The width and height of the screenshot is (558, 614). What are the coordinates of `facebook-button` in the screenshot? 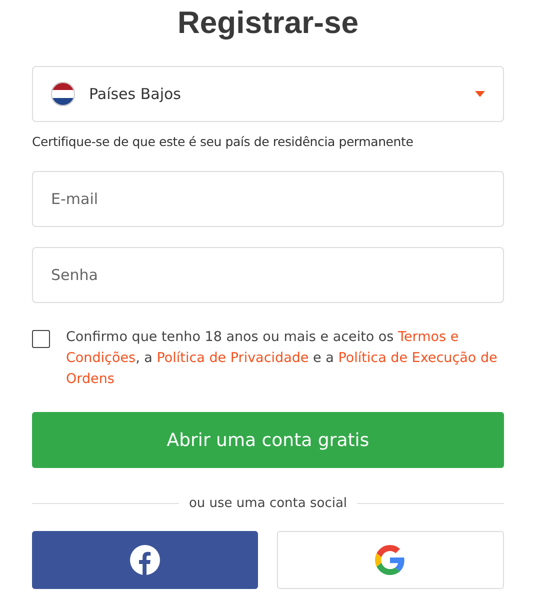 It's located at (145, 560).